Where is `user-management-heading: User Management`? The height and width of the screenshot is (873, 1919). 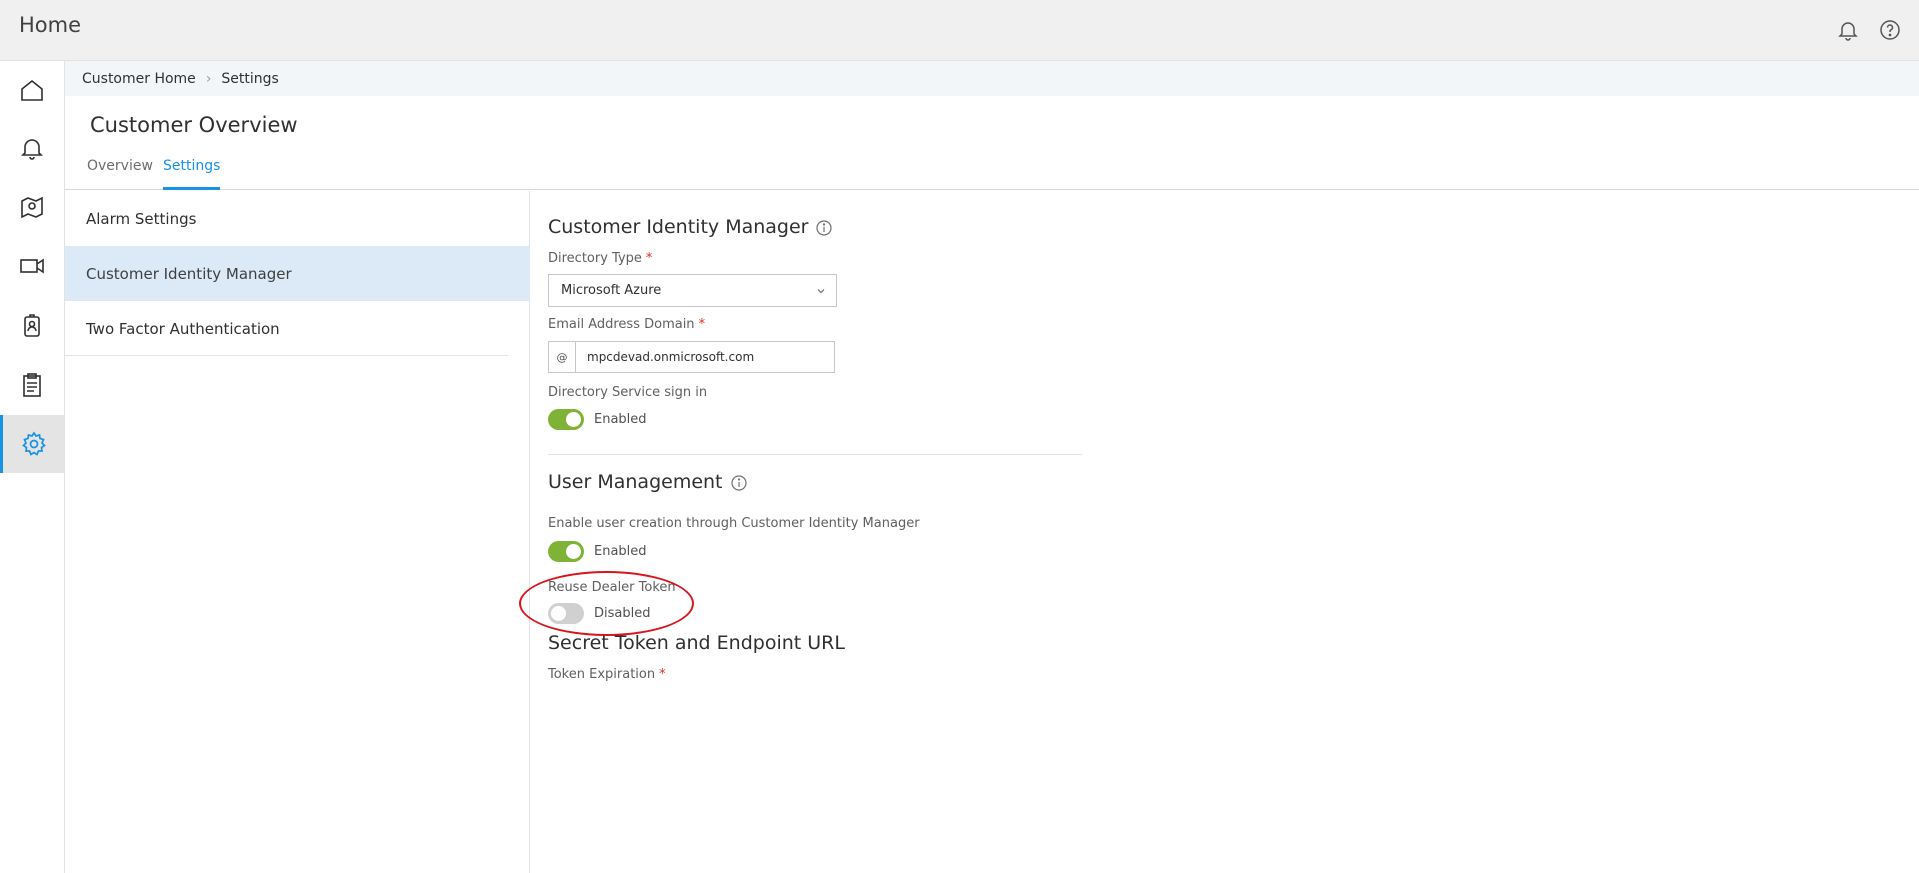
user-management-heading: User Management is located at coordinates (647, 482).